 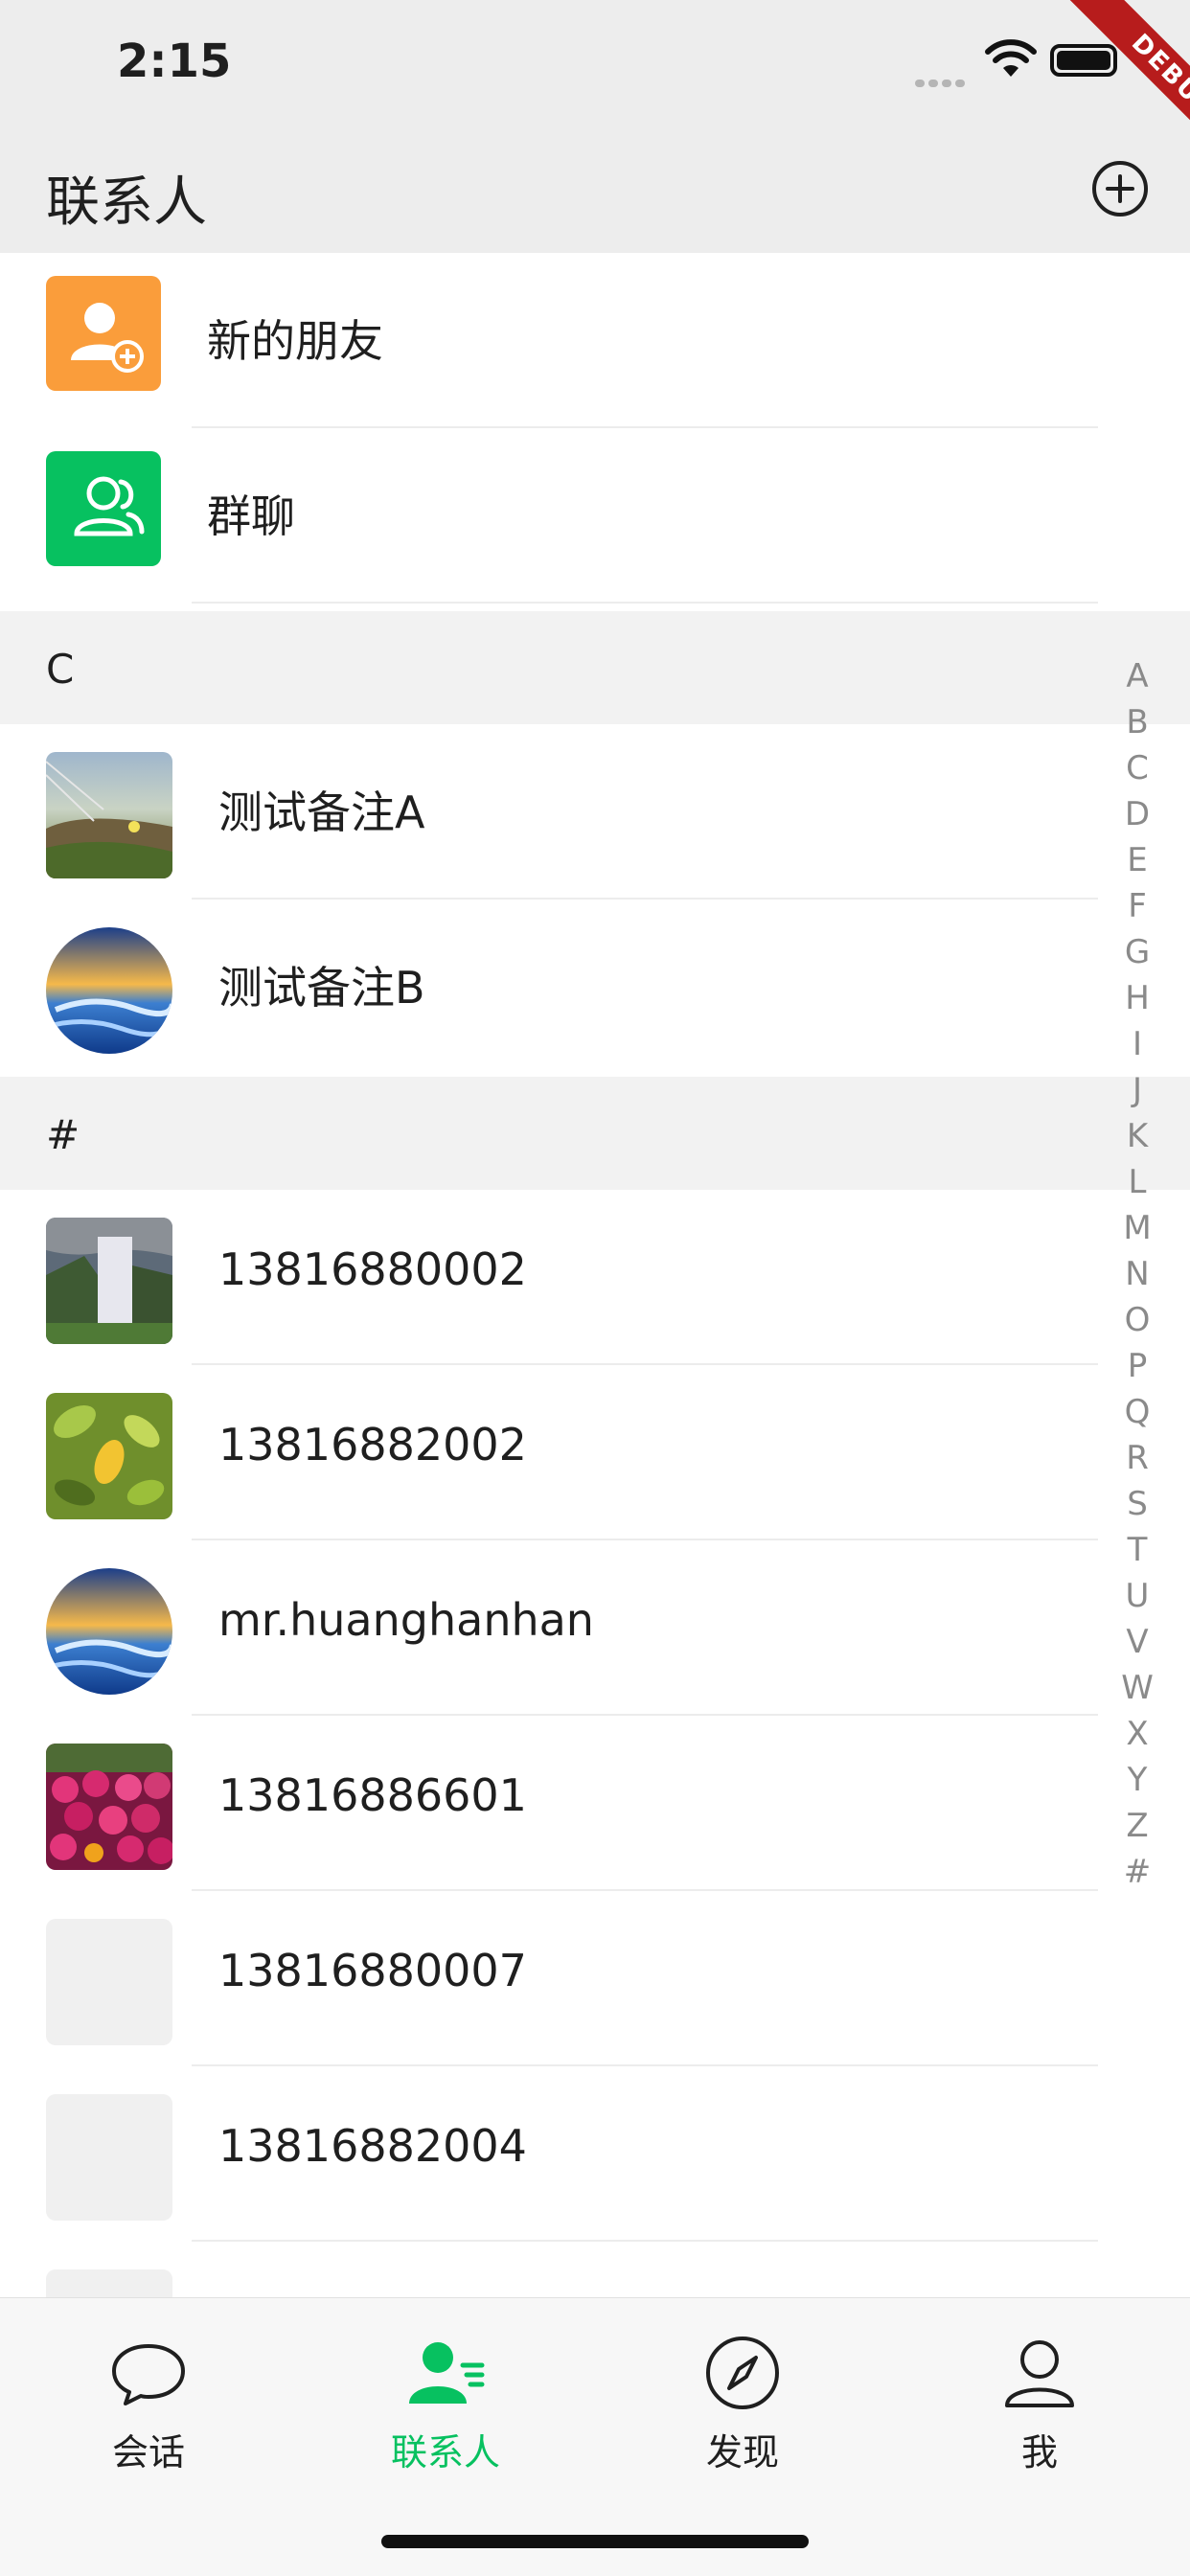 I want to click on contact-name: 13816882004, so click(x=373, y=2146).